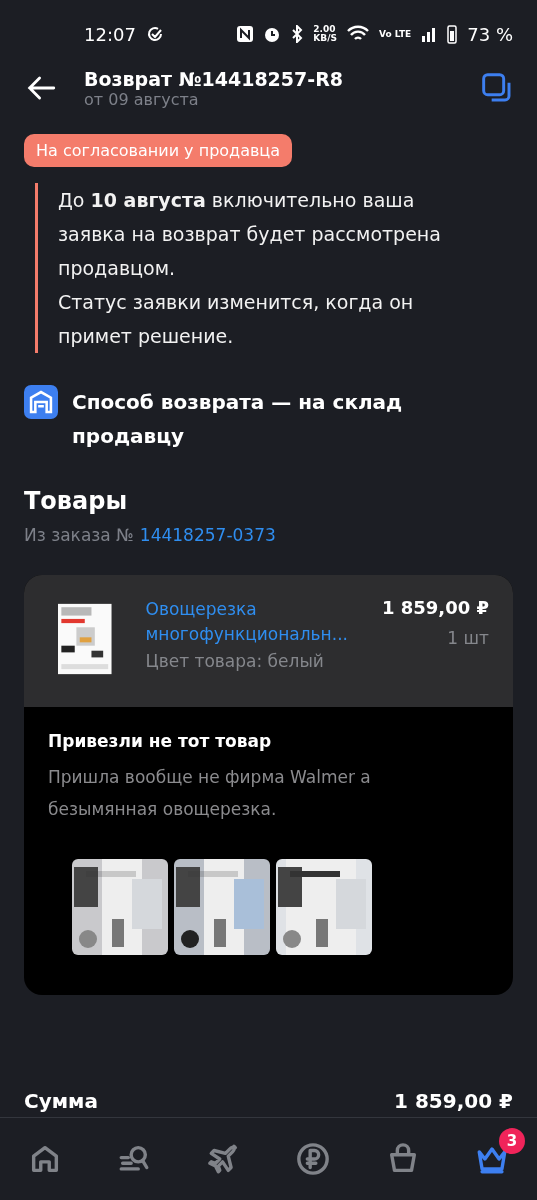 Image resolution: width=537 pixels, height=1200 pixels. What do you see at coordinates (245, 34) in the screenshot?
I see `nfc-icon` at bounding box center [245, 34].